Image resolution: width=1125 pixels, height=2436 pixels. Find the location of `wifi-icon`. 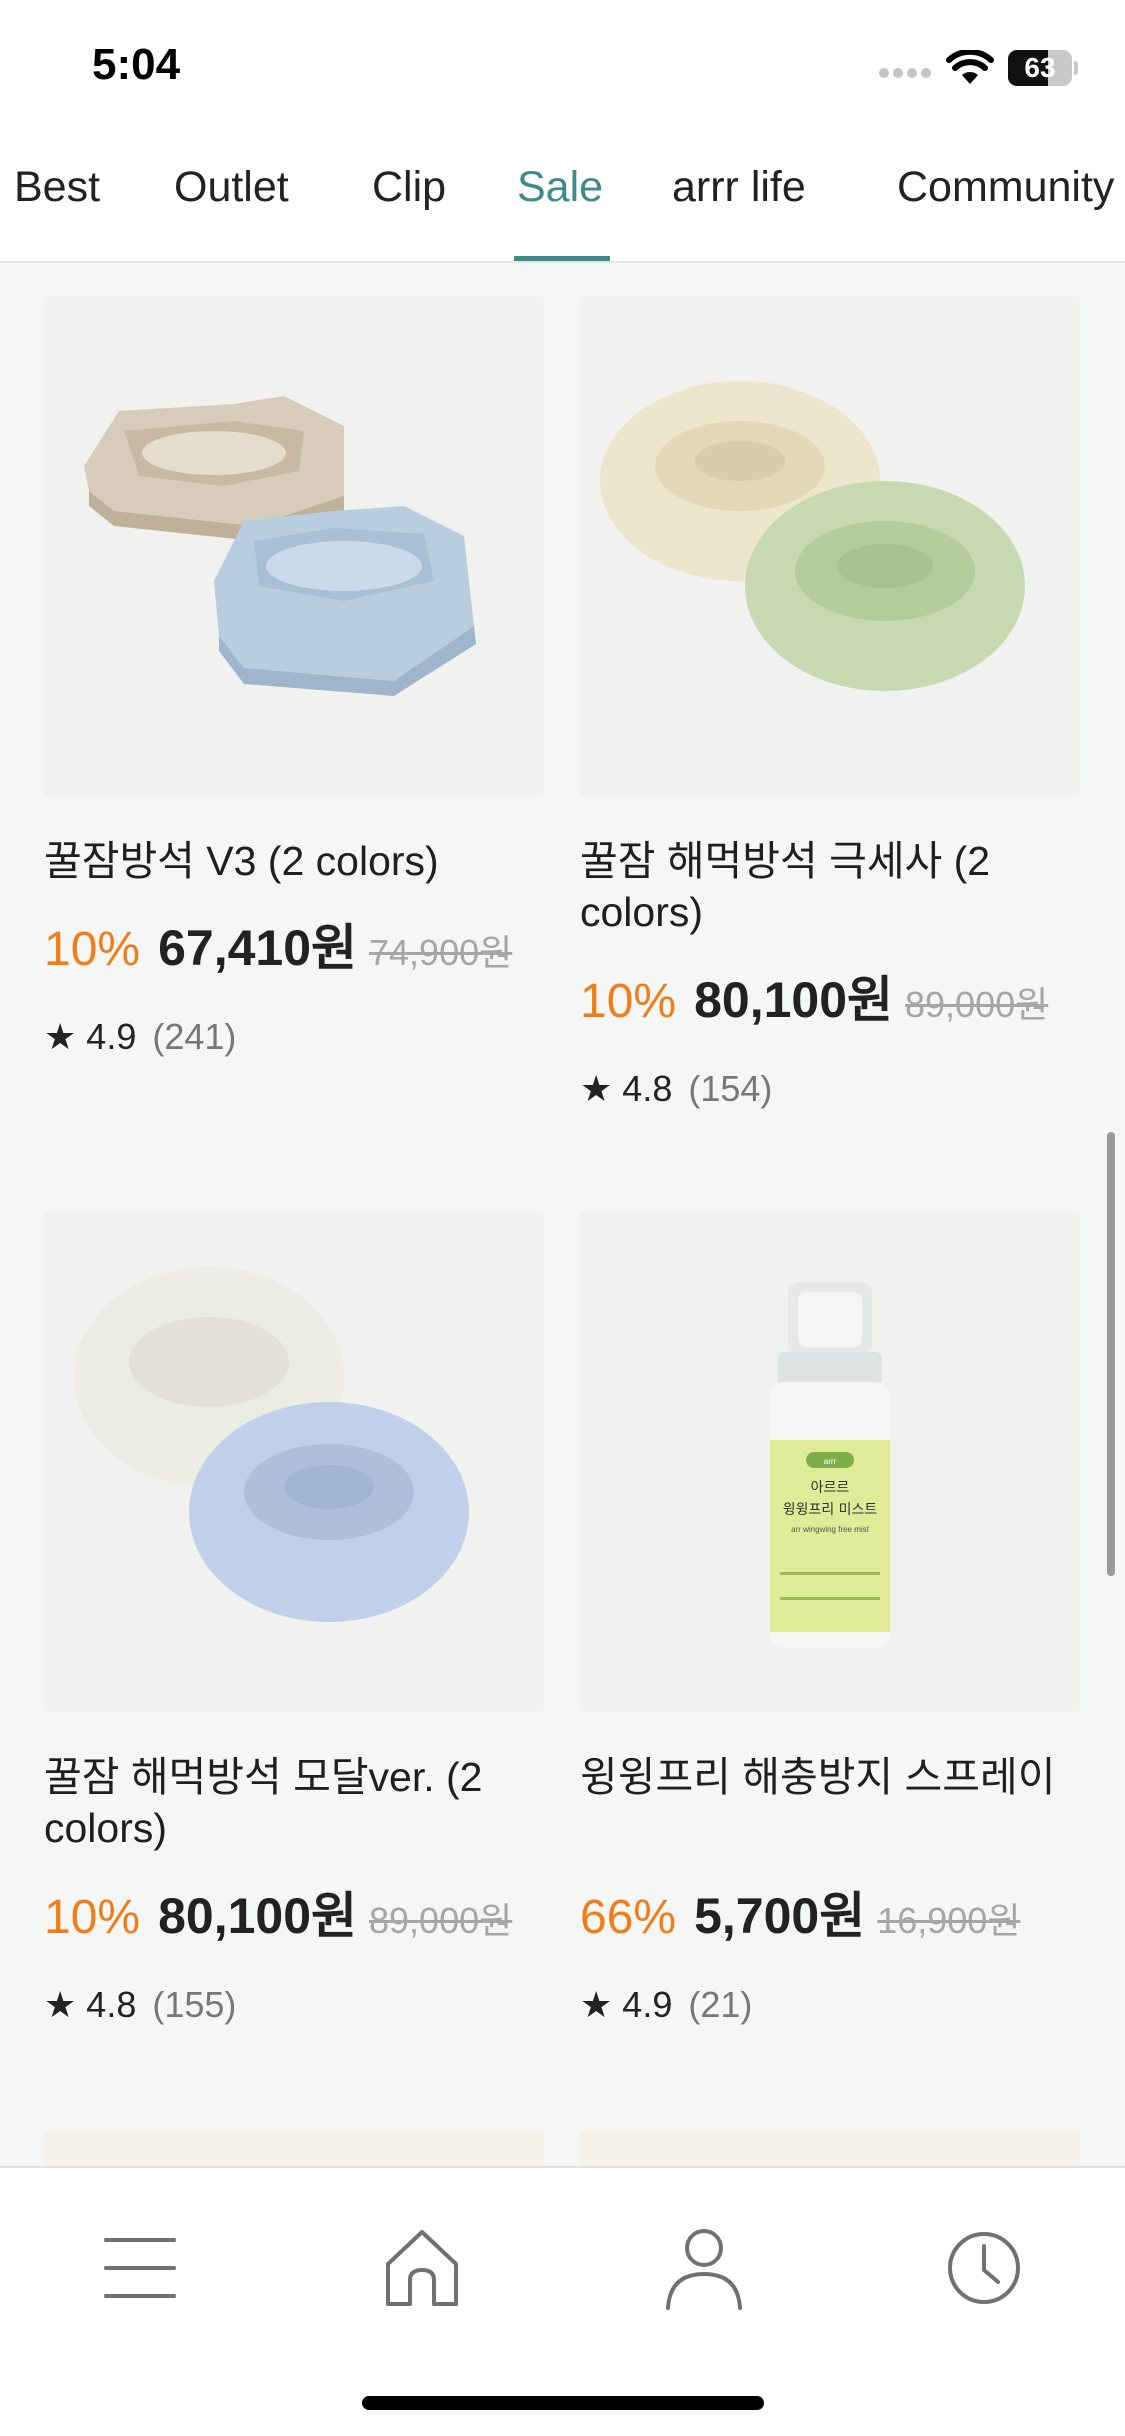

wifi-icon is located at coordinates (970, 67).